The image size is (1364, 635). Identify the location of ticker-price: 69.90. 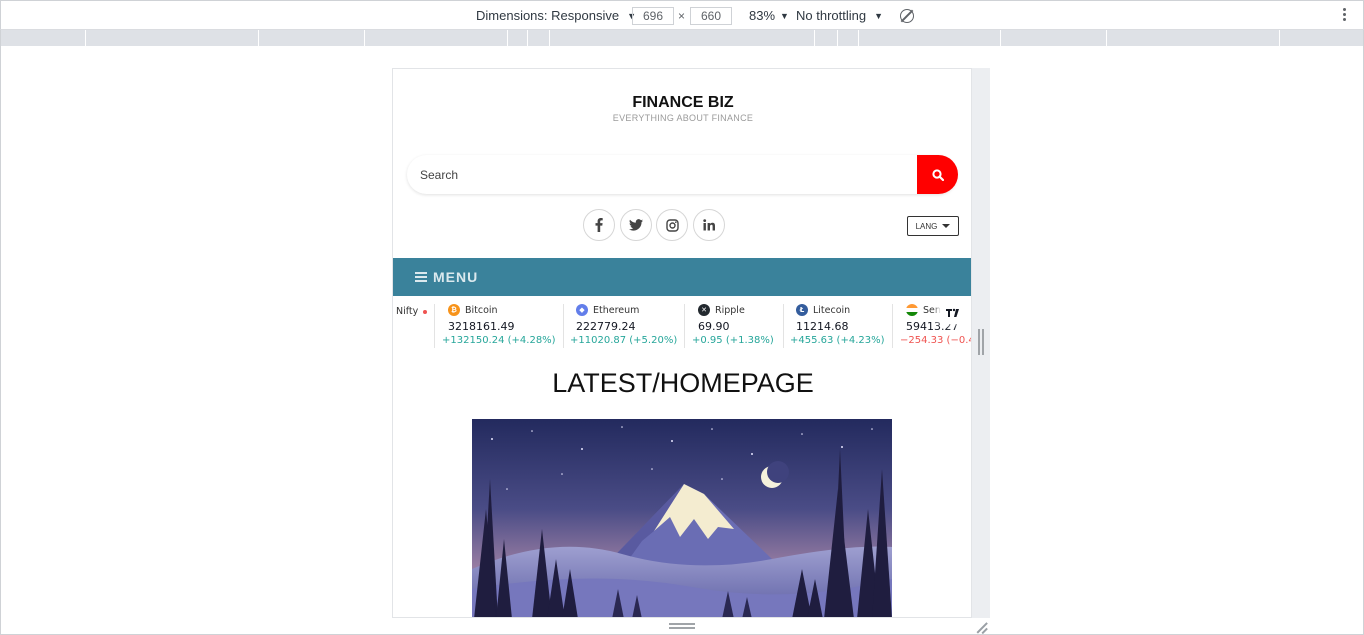
(714, 326).